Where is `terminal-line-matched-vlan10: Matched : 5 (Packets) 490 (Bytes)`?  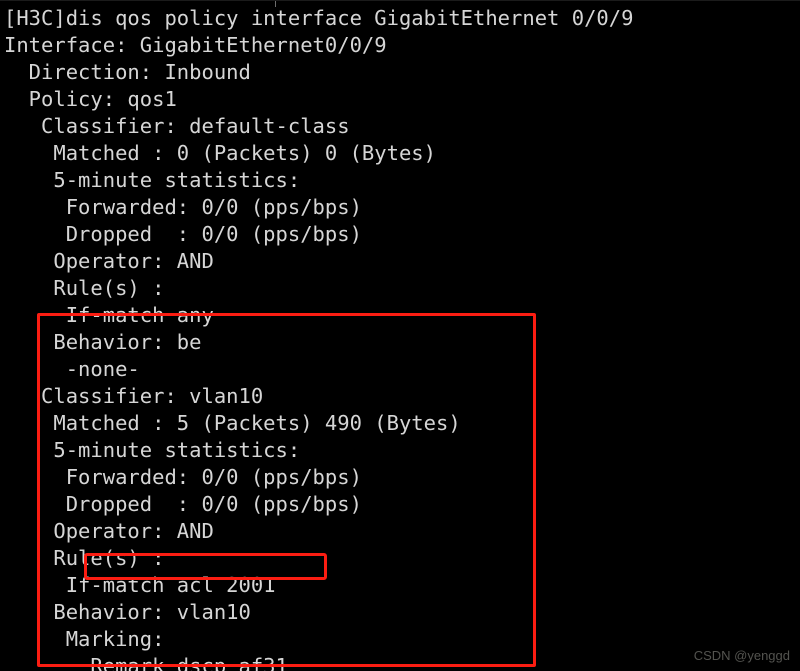
terminal-line-matched-vlan10: Matched : 5 (Packets) 490 (Bytes) is located at coordinates (232, 423).